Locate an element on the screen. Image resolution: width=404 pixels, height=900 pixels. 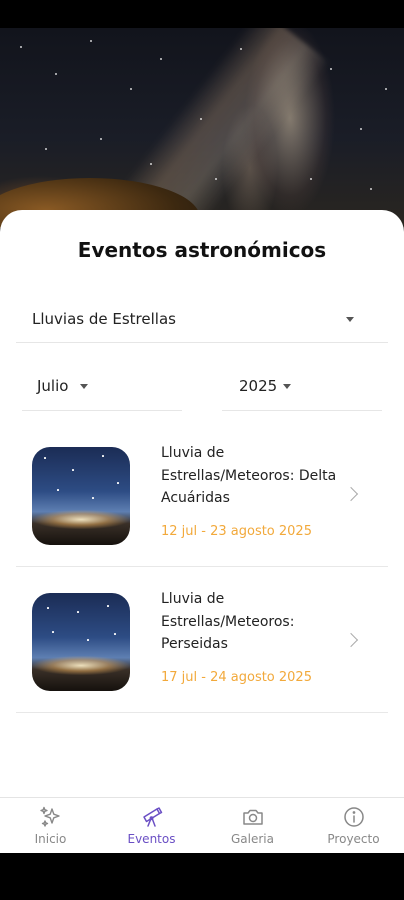
nav-item-galeria: Galeria is located at coordinates (252, 826).